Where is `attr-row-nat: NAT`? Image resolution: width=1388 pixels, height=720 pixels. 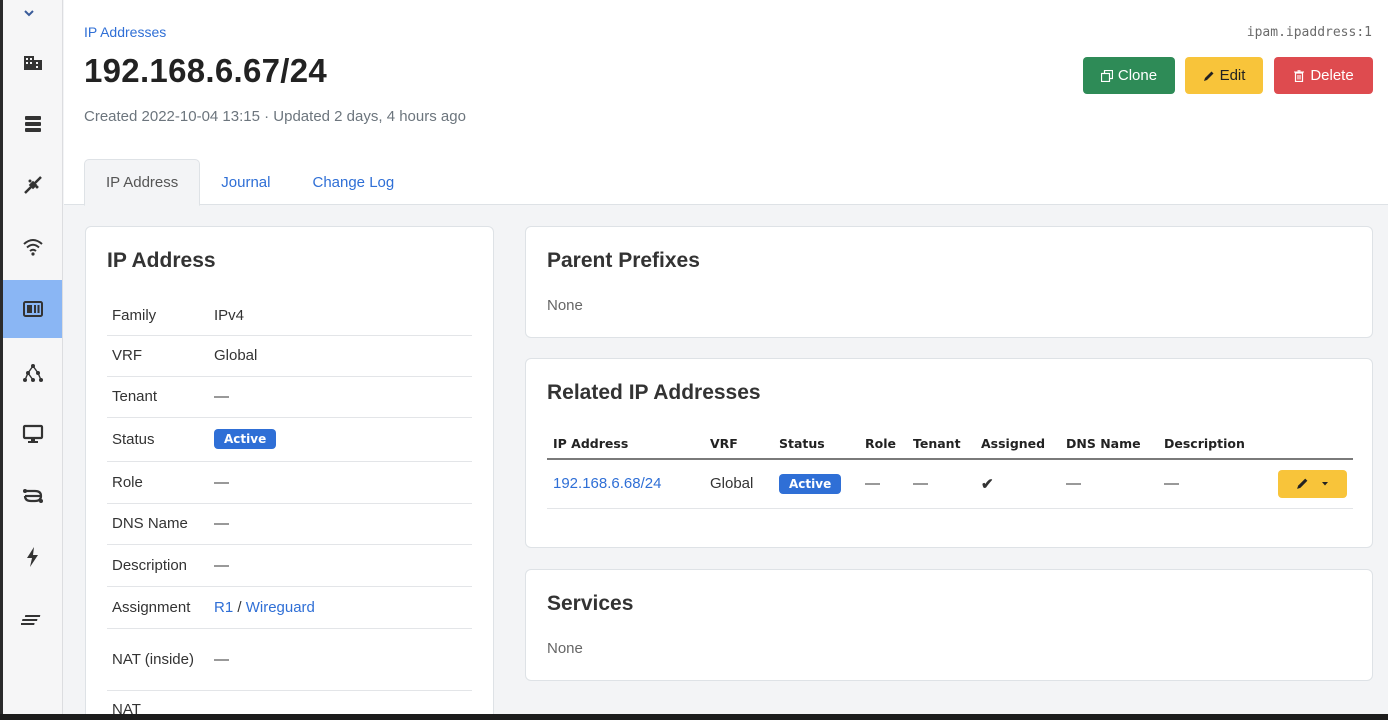
attr-row-nat: NAT is located at coordinates (289, 702).